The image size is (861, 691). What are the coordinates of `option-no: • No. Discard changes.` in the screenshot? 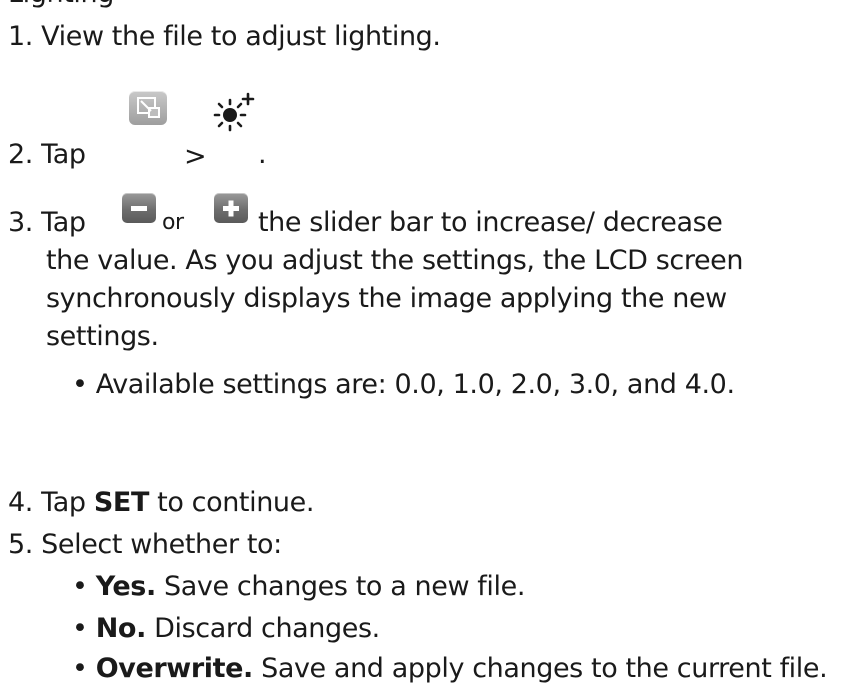 It's located at (226, 629).